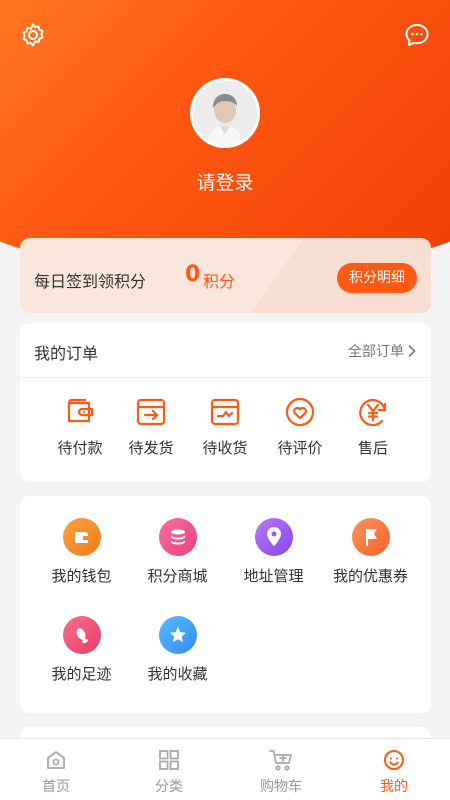  Describe the element at coordinates (377, 278) in the screenshot. I see `points-detail-button: 积分明细` at that location.